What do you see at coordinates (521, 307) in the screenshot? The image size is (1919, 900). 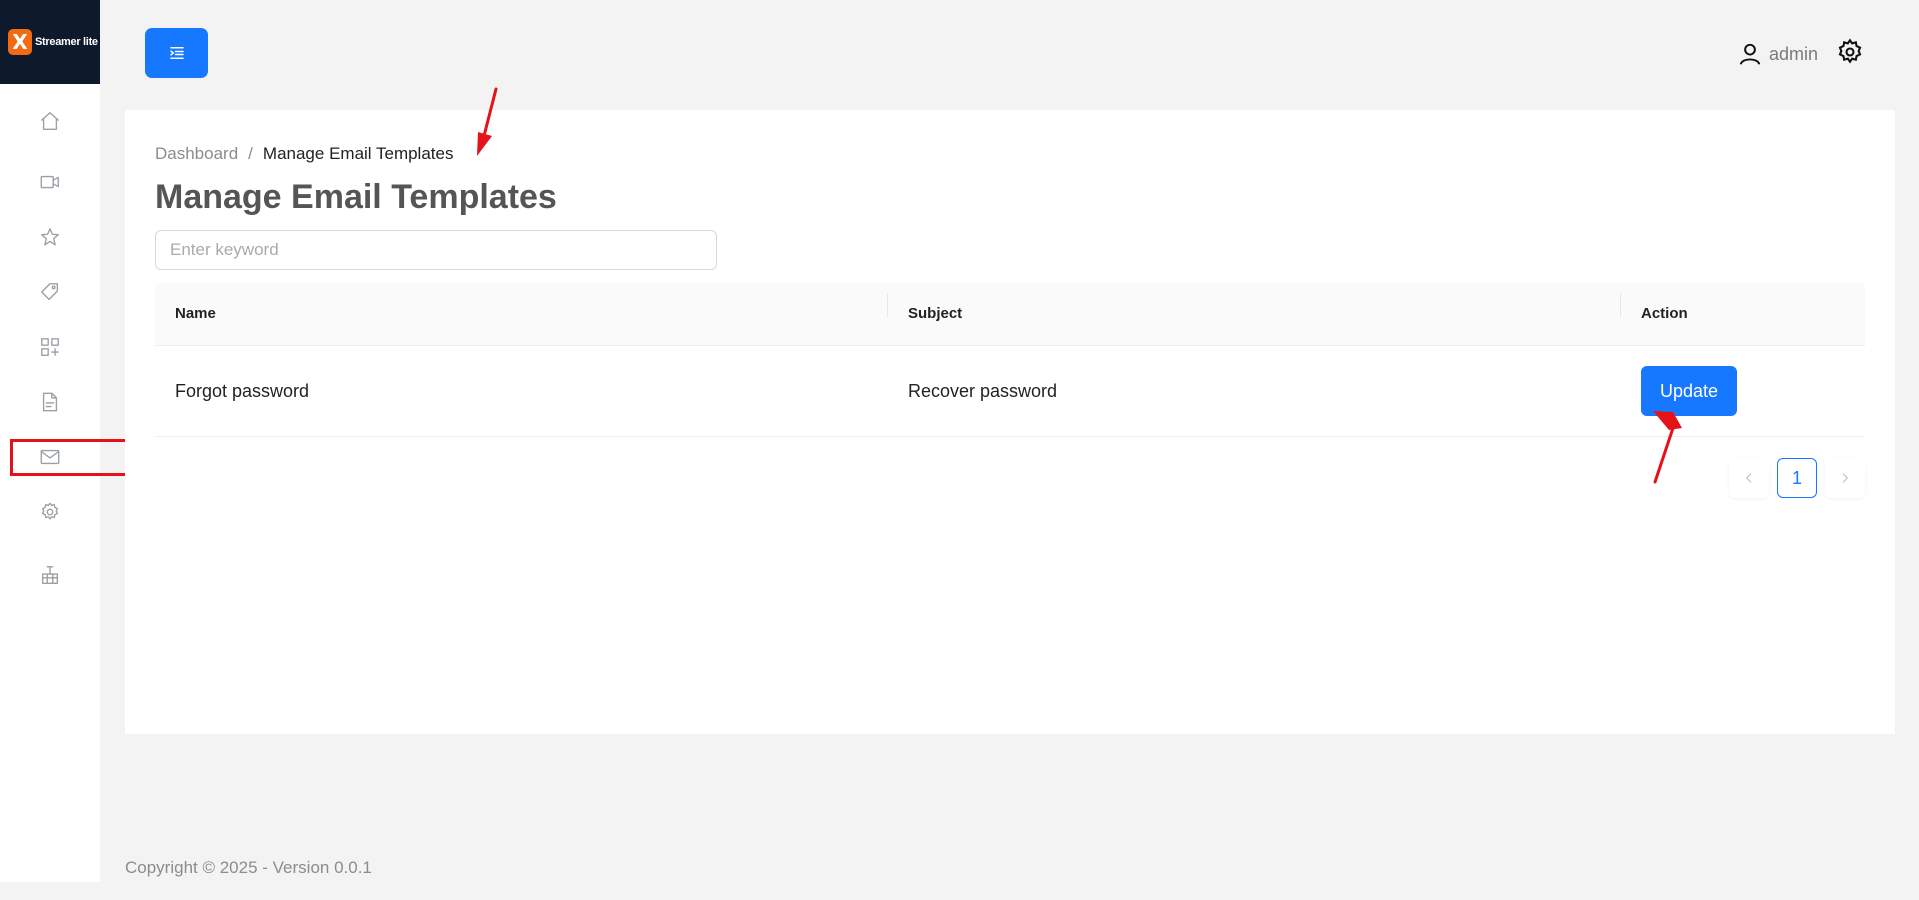 I see `column-header-name: Name` at bounding box center [521, 307].